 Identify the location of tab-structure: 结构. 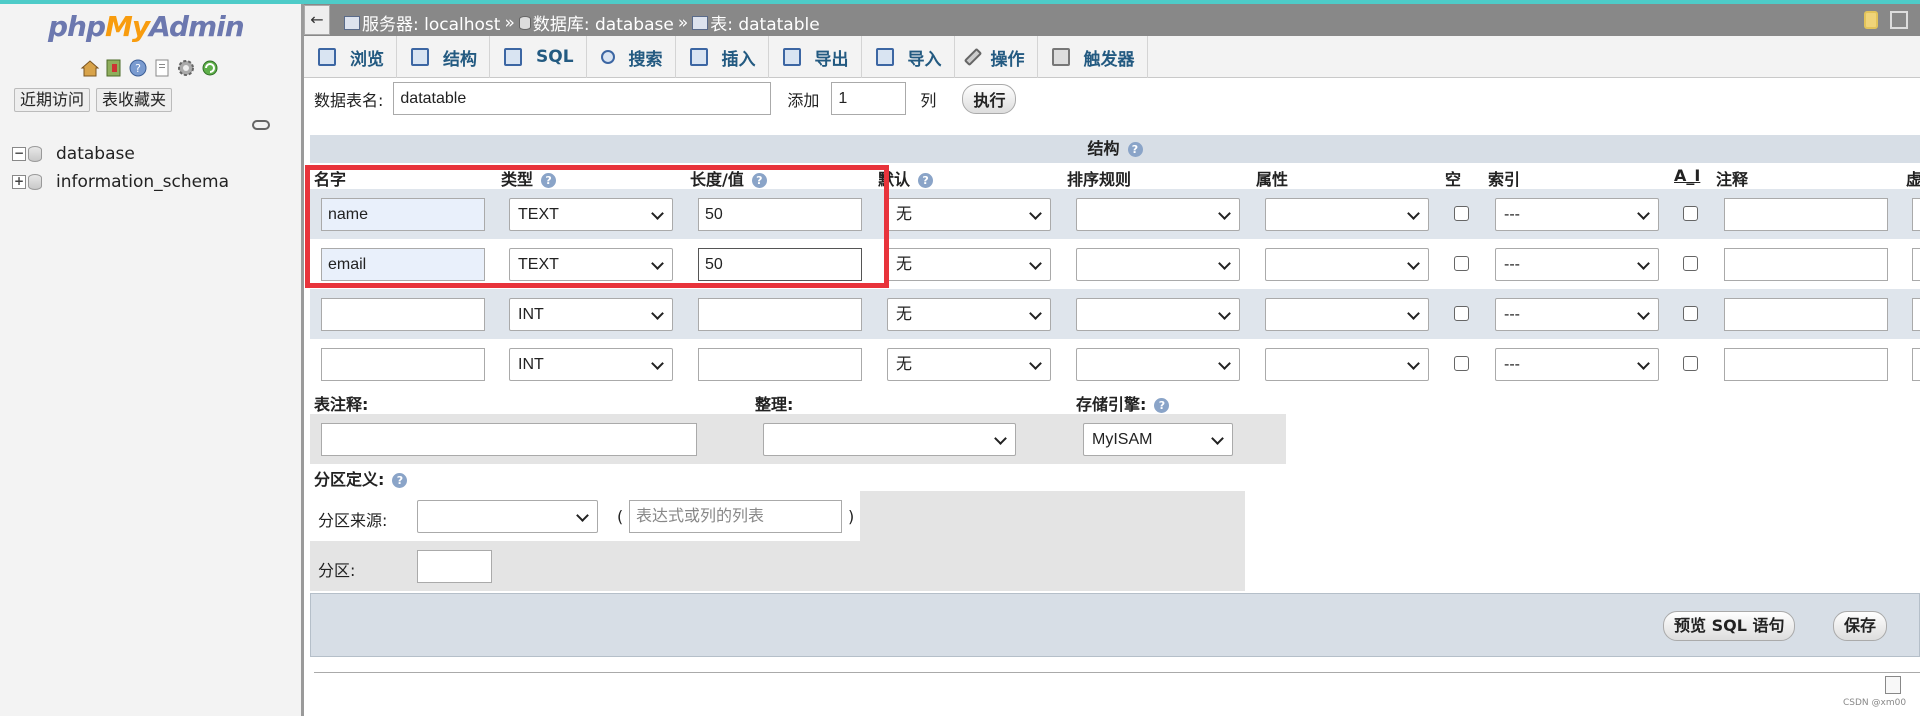
(443, 57).